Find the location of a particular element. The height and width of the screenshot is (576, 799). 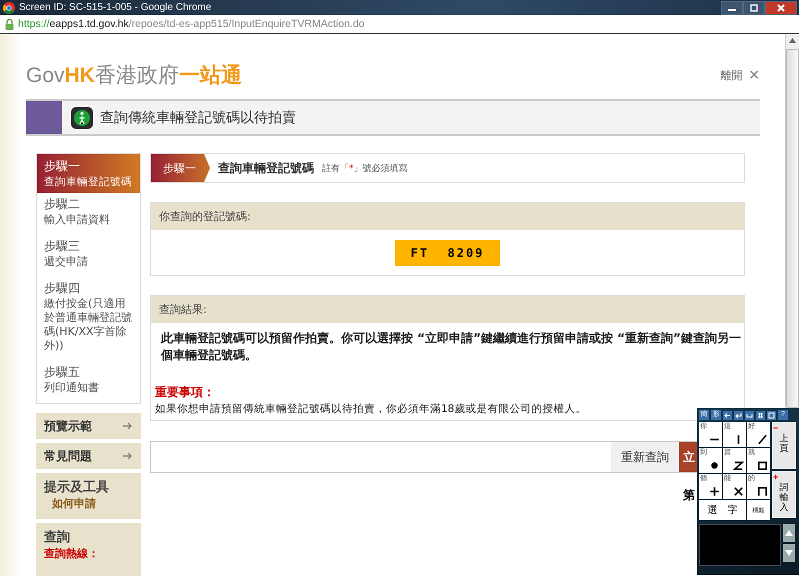

window-title: Screen ID: SC-515-1-005 - Google Chrome is located at coordinates (115, 7).